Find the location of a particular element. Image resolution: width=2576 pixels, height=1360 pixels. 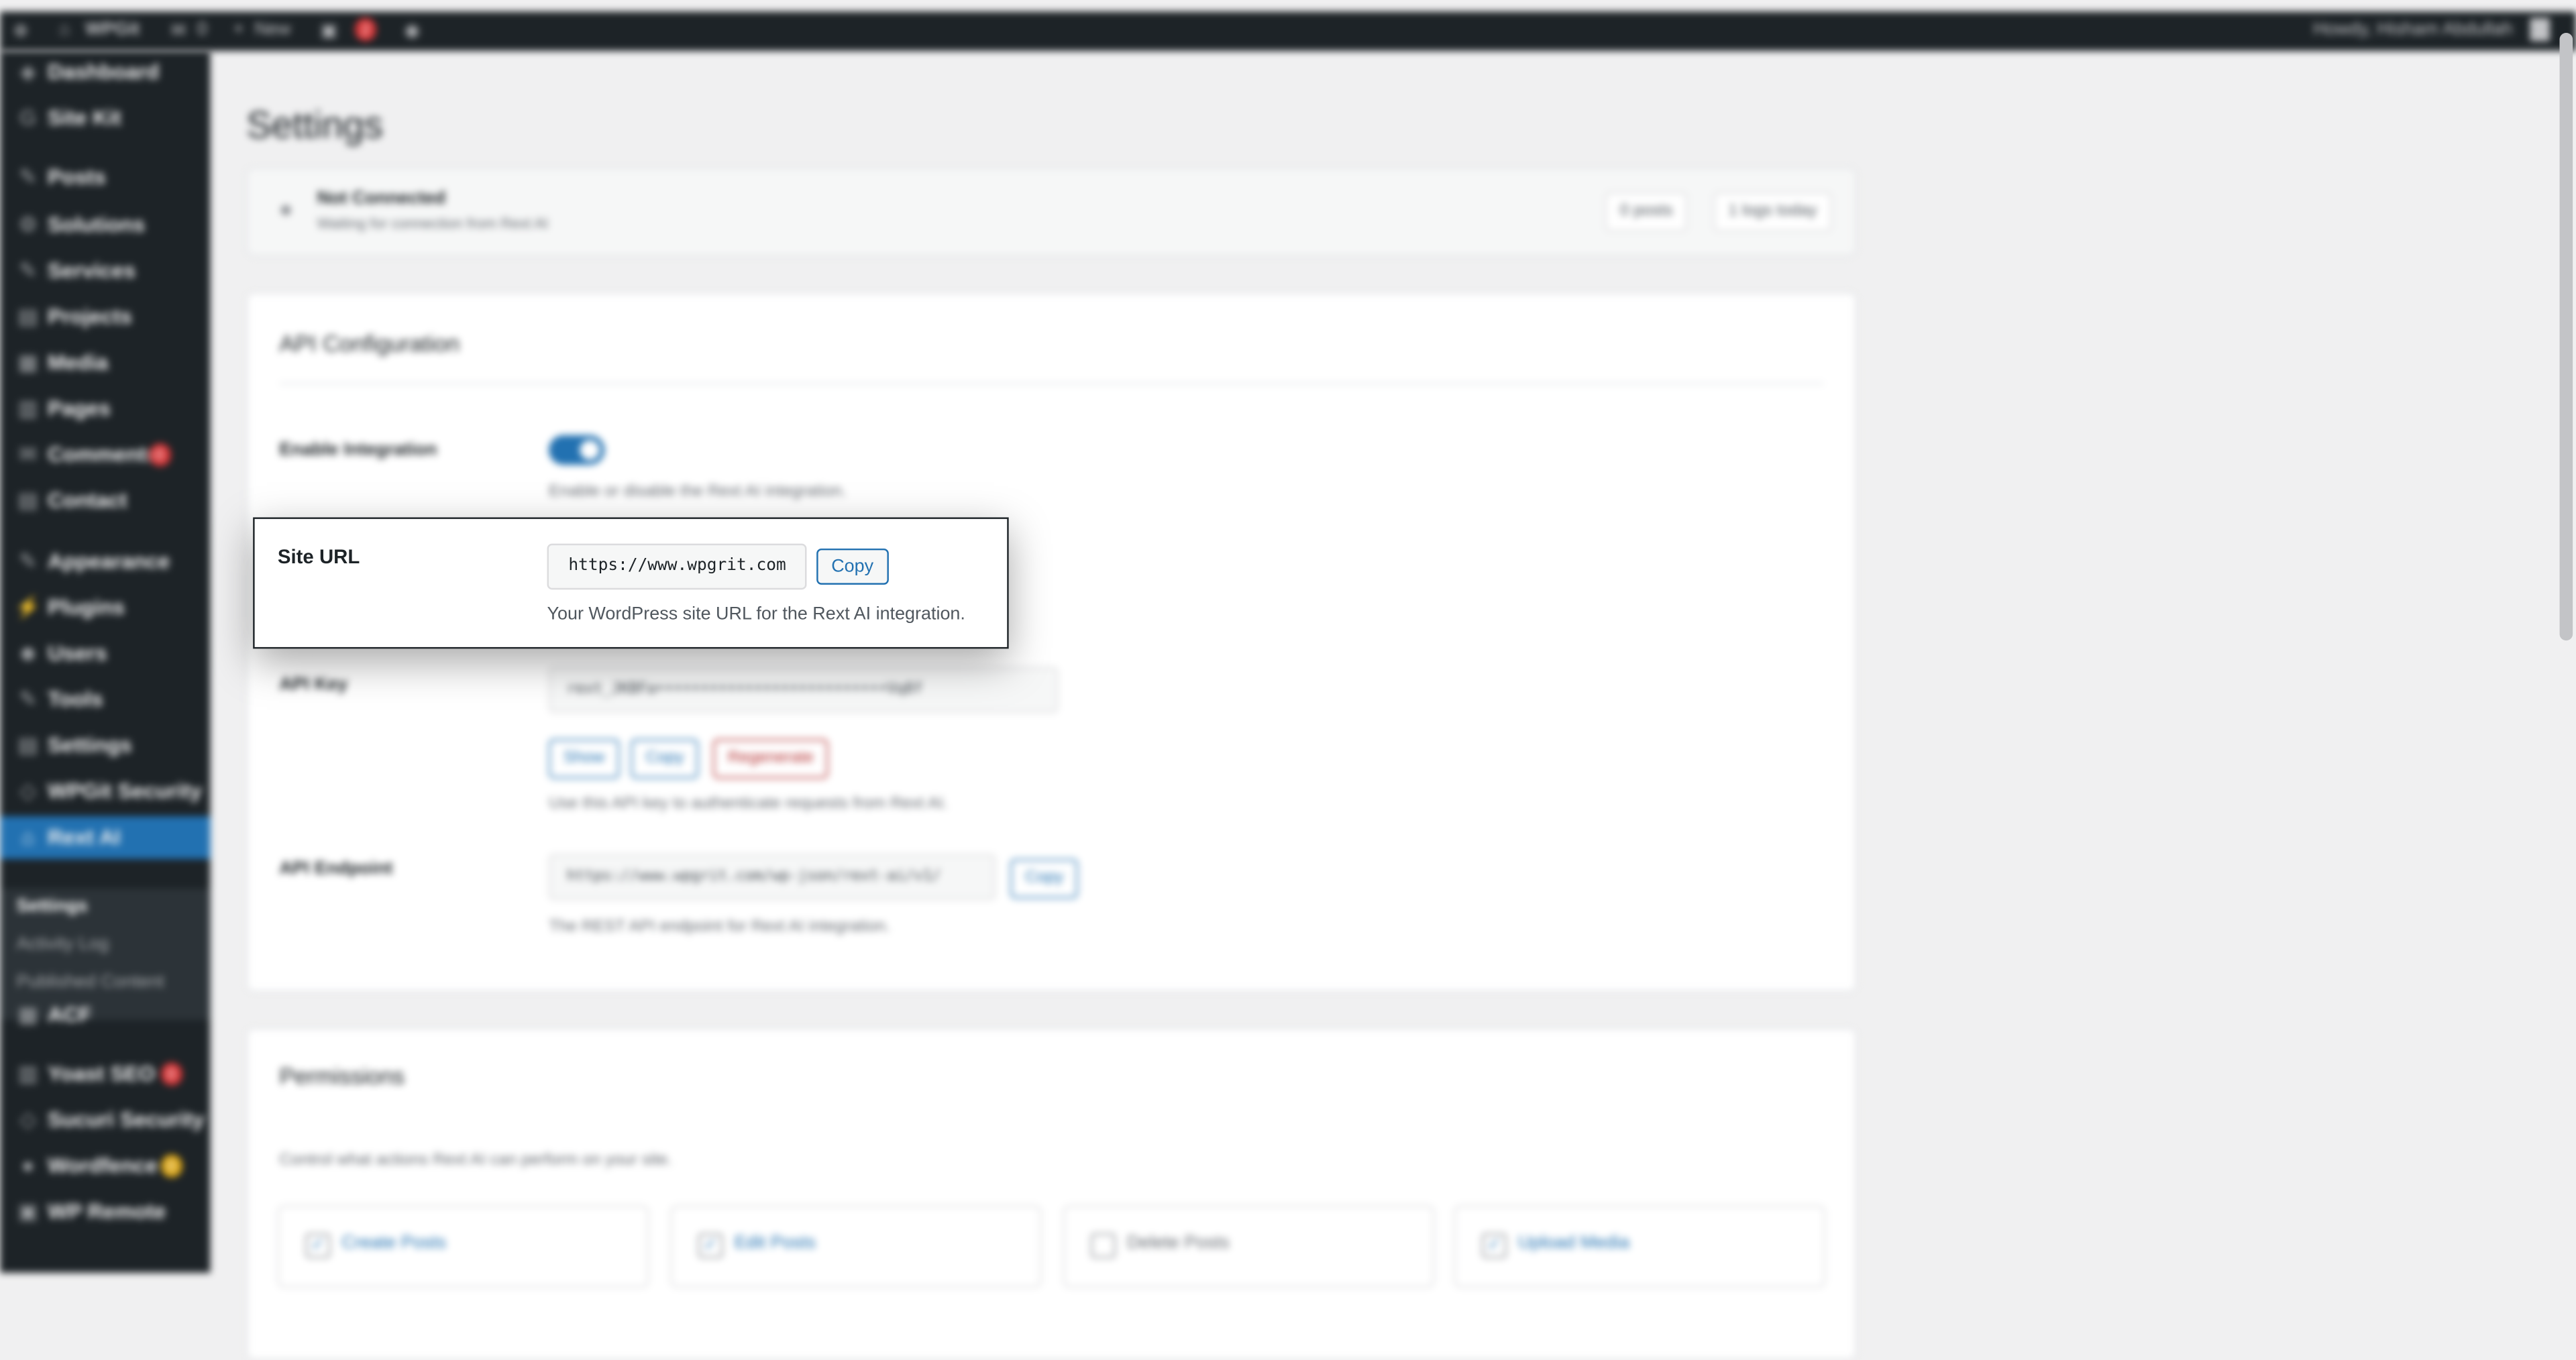

comment-icon: ✉ is located at coordinates (178, 32).